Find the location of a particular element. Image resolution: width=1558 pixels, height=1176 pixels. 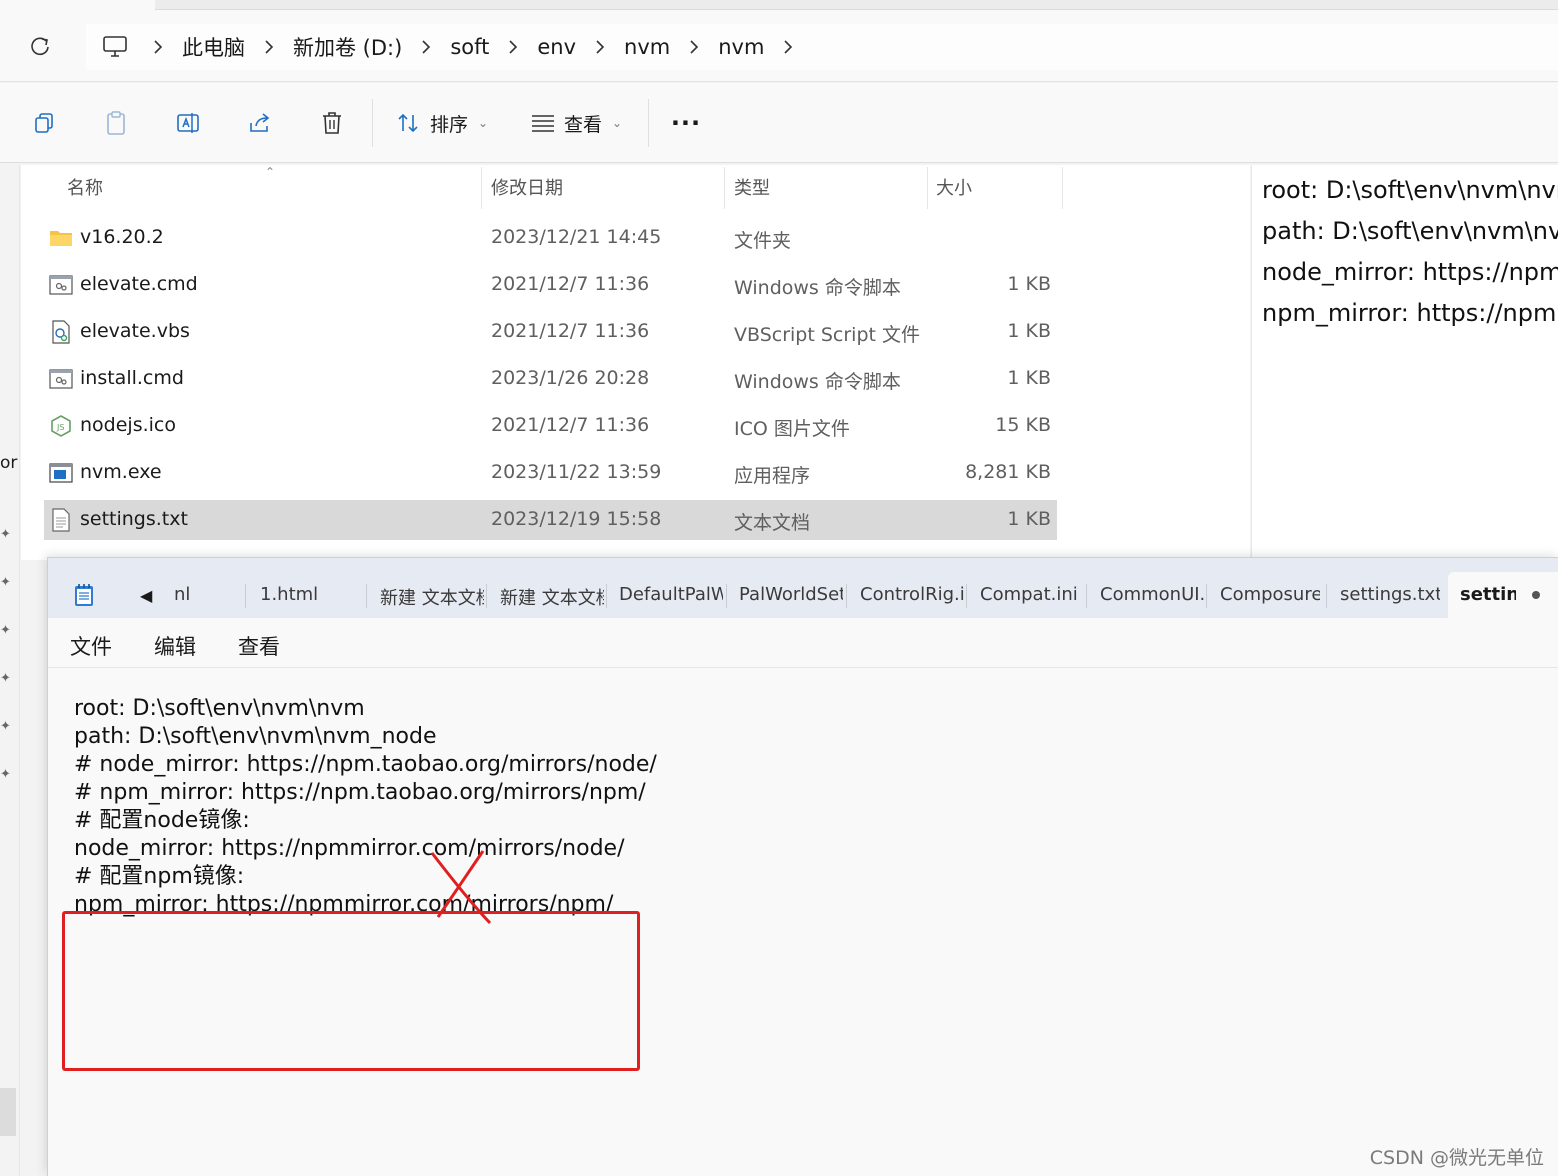

view-button: 查看 ⌄ is located at coordinates (576, 123).